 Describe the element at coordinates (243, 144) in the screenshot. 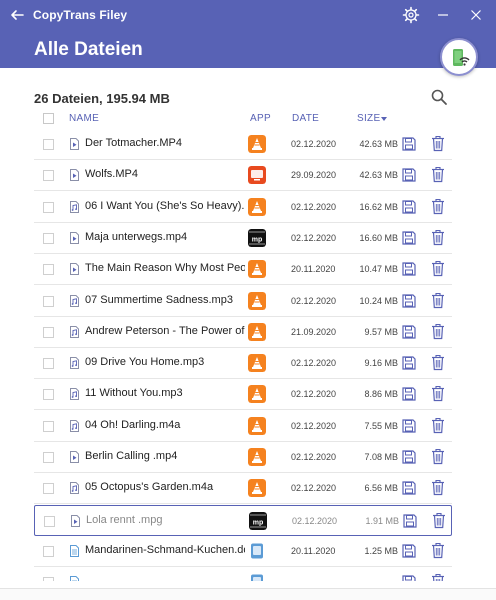

I see `file-row: Der Totmacher.MP4 02.12.2020 42.63 MB` at that location.